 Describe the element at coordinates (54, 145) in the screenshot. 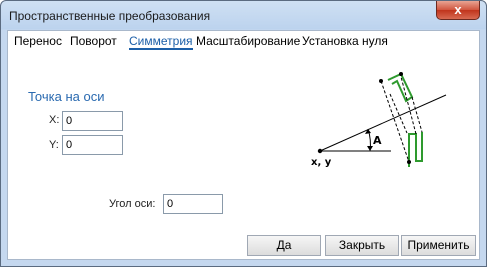

I see `y-label: Y:` at that location.